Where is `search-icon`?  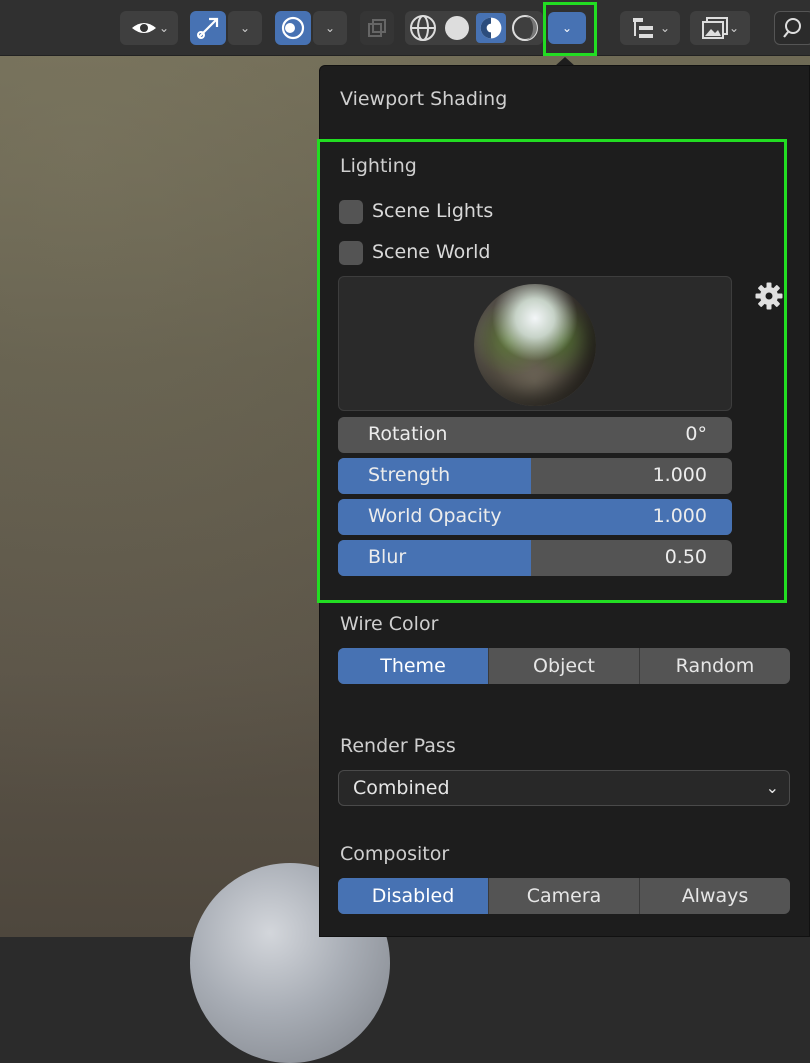
search-icon is located at coordinates (792, 28).